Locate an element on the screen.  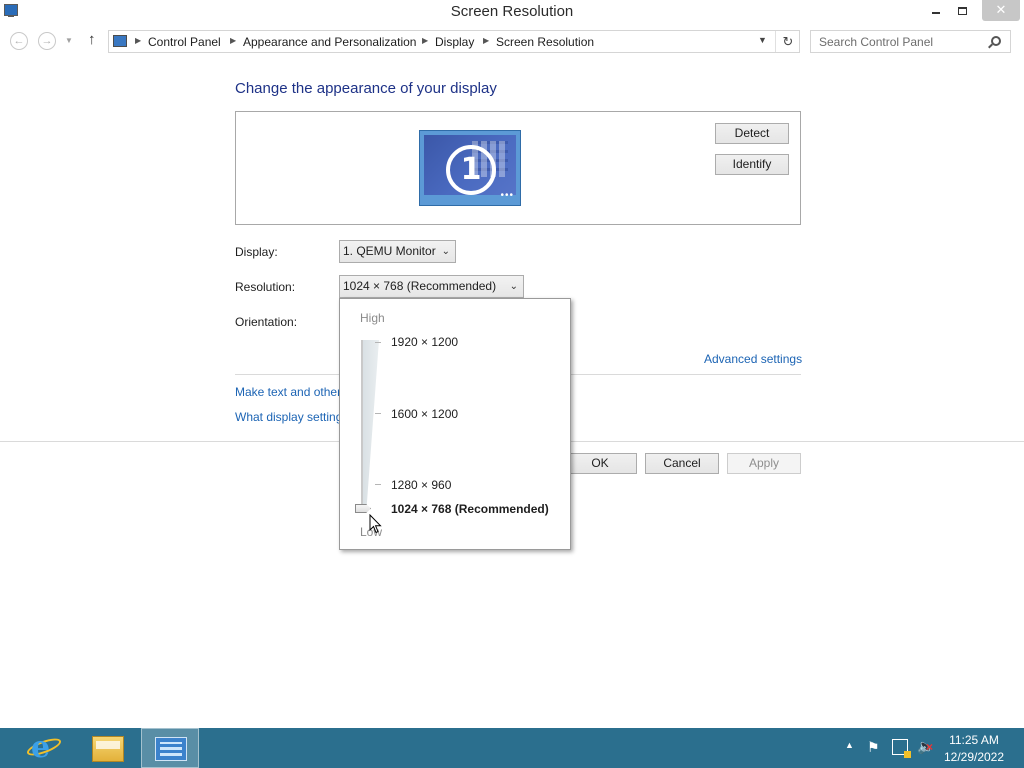
apply-button: Apply is located at coordinates (764, 463).